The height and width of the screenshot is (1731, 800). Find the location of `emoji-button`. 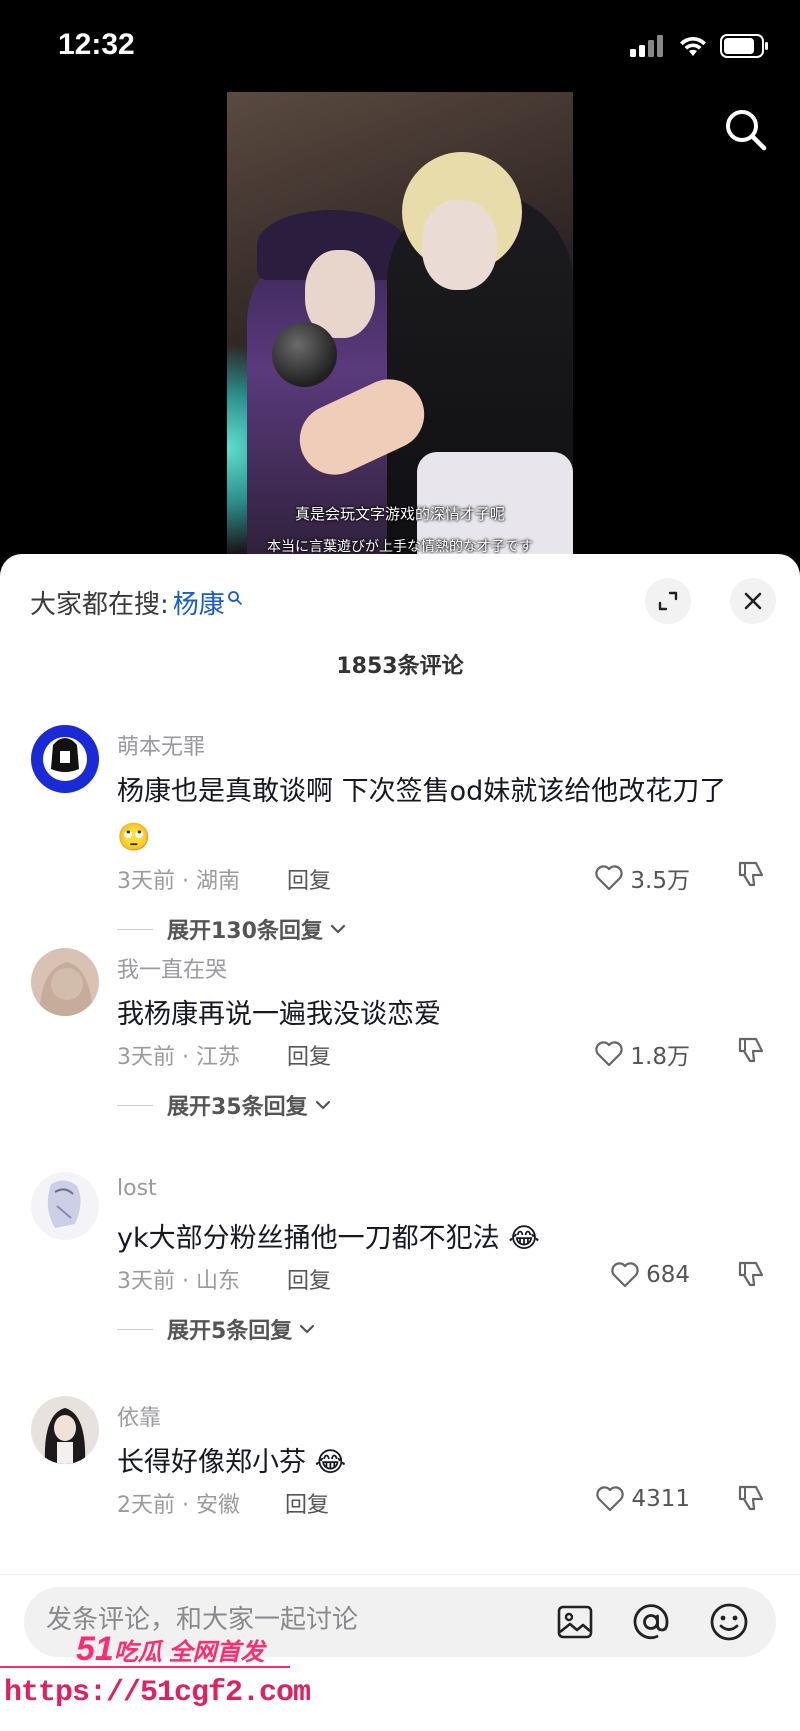

emoji-button is located at coordinates (729, 1622).